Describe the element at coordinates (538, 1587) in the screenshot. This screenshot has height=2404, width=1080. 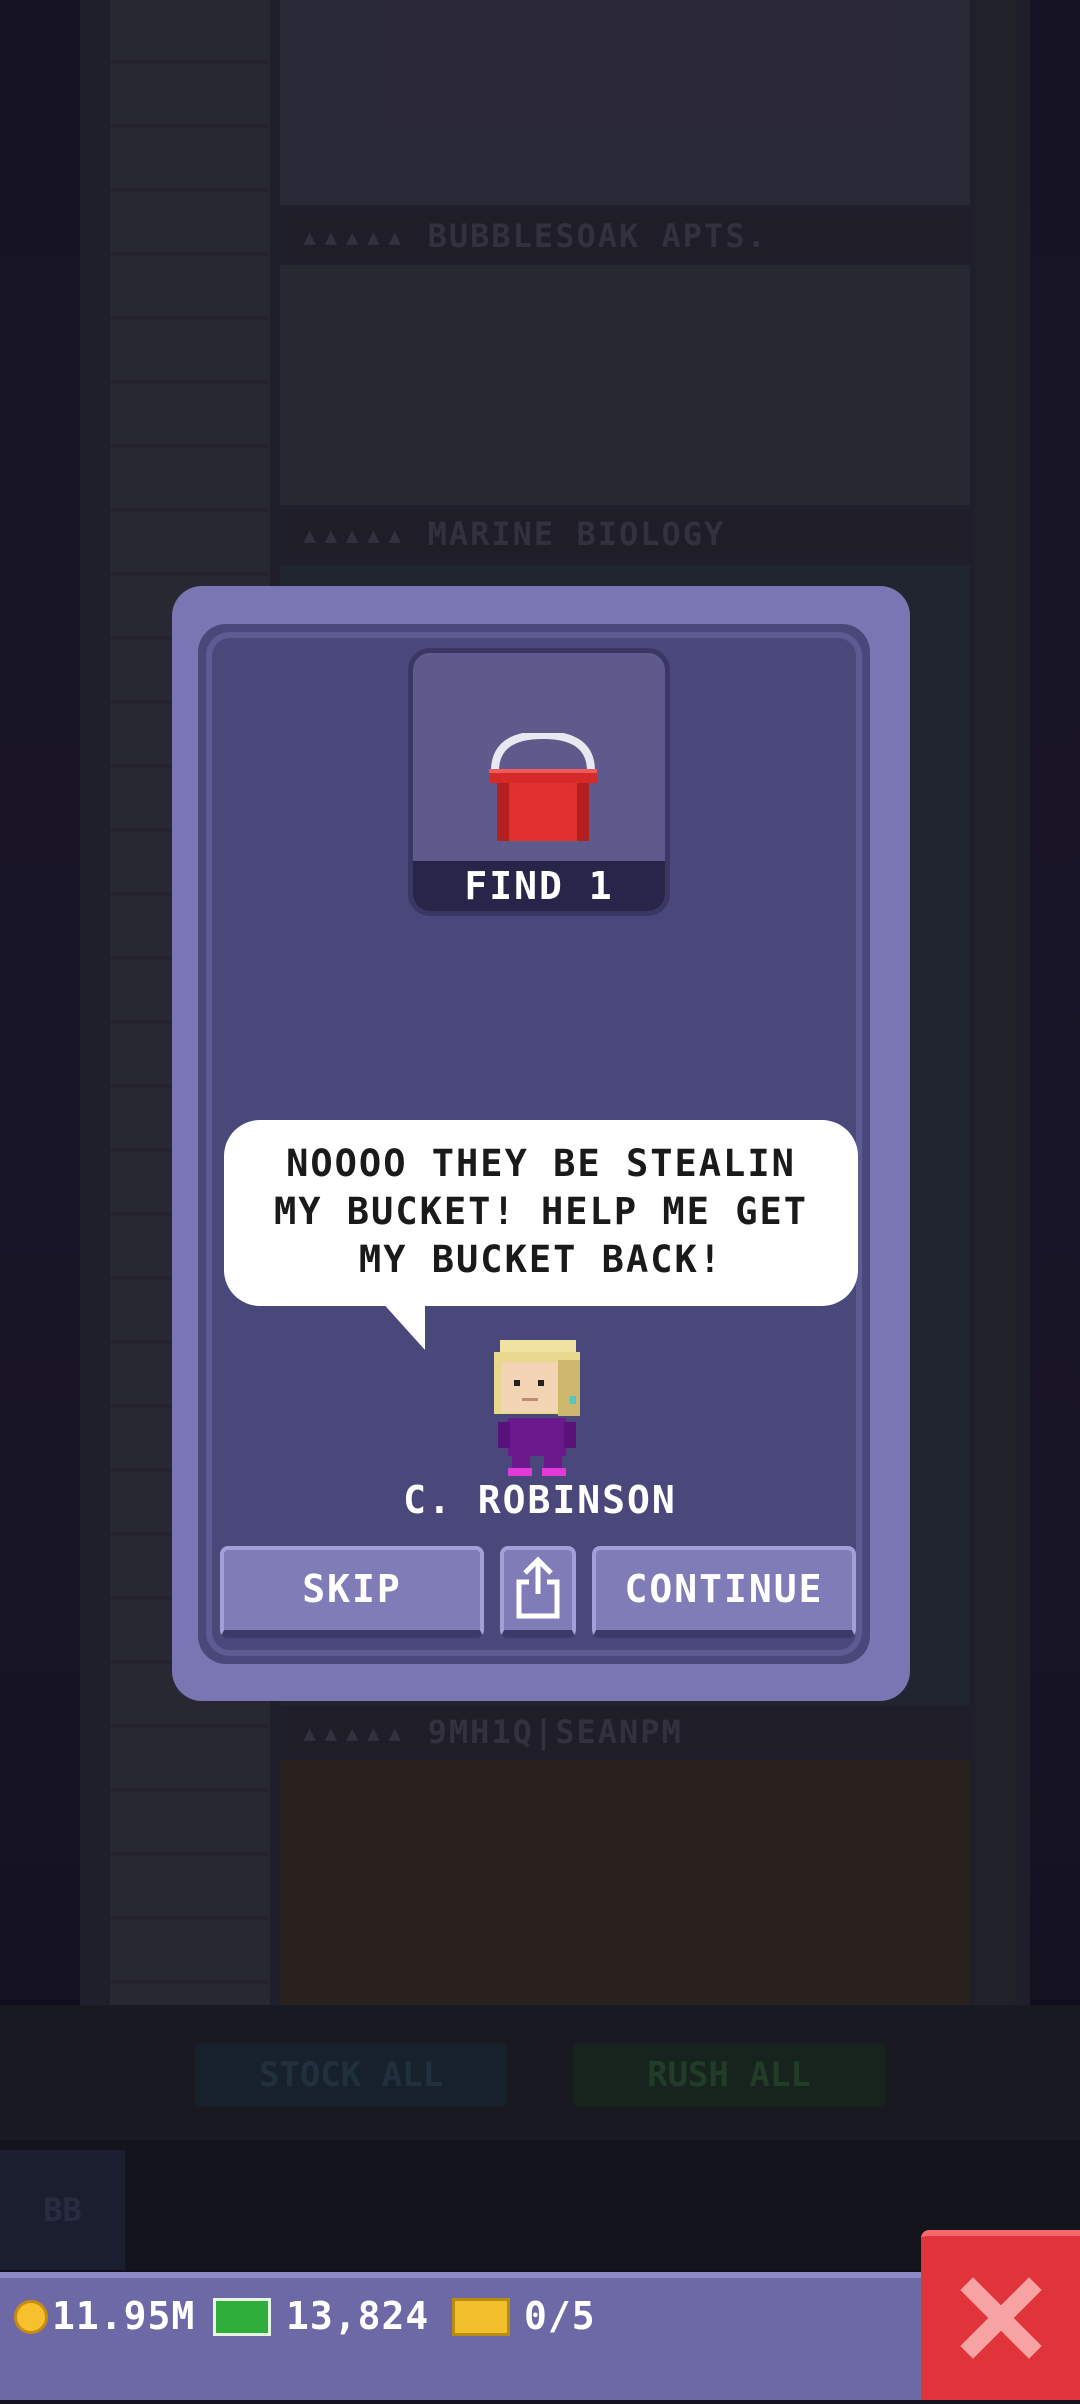
I see `share-icon` at that location.